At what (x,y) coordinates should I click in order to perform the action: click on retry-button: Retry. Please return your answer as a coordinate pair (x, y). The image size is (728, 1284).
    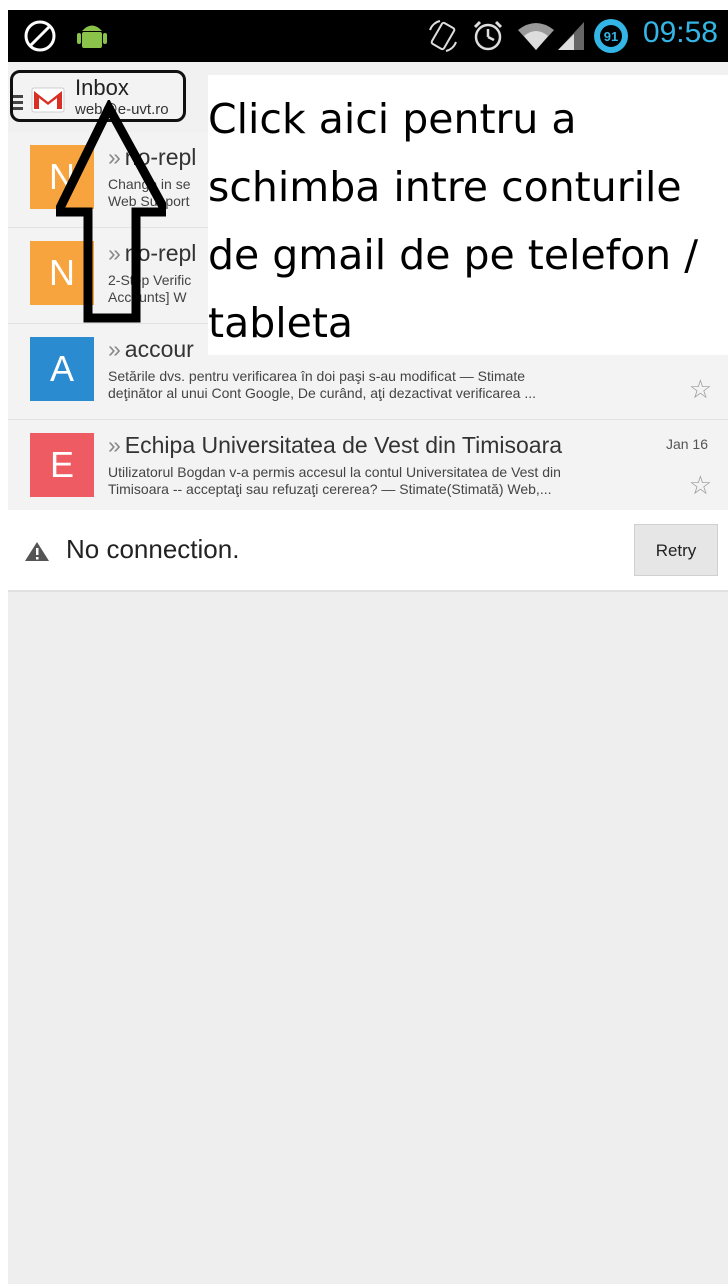
    Looking at the image, I should click on (676, 550).